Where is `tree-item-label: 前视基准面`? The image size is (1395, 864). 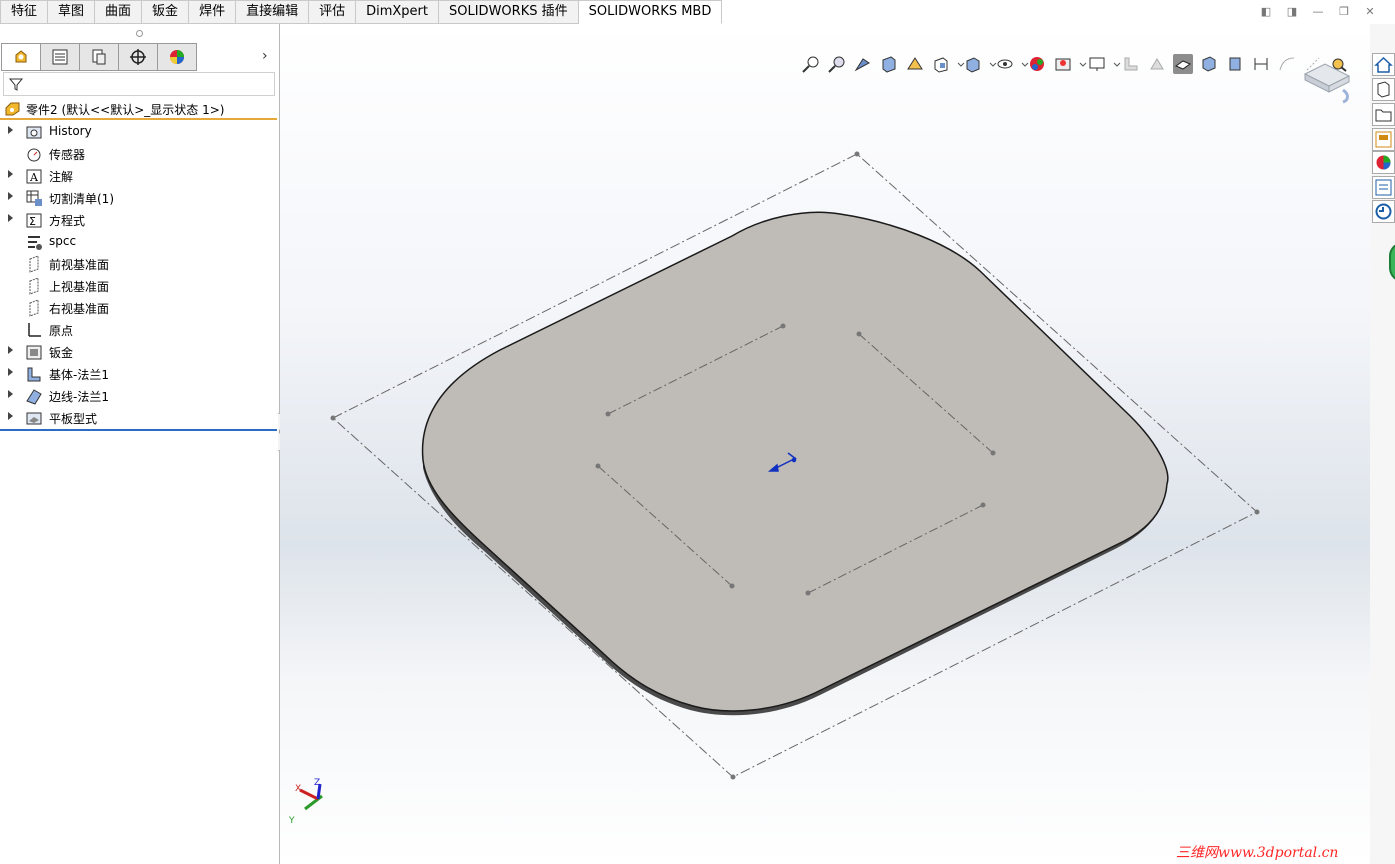
tree-item-label: 前视基准面 is located at coordinates (79, 265).